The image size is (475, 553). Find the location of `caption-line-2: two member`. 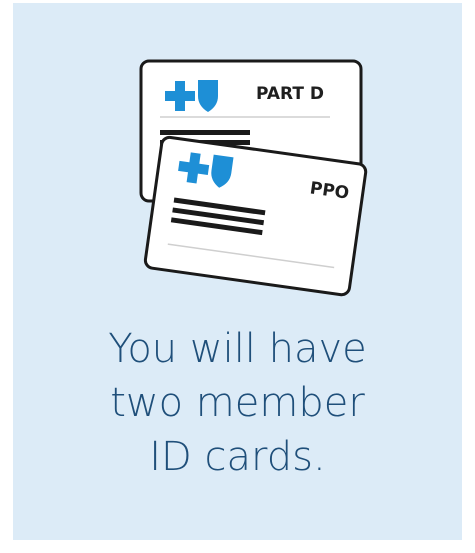

caption-line-2: two member is located at coordinates (237, 403).